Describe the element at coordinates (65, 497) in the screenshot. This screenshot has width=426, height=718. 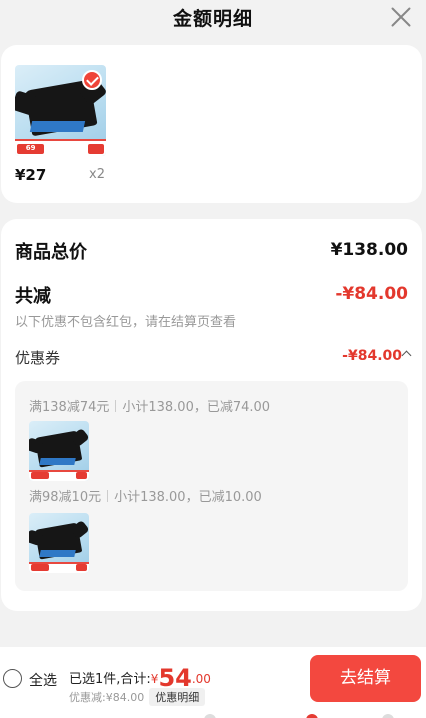
I see `coupon-rule: 满98减10元` at that location.